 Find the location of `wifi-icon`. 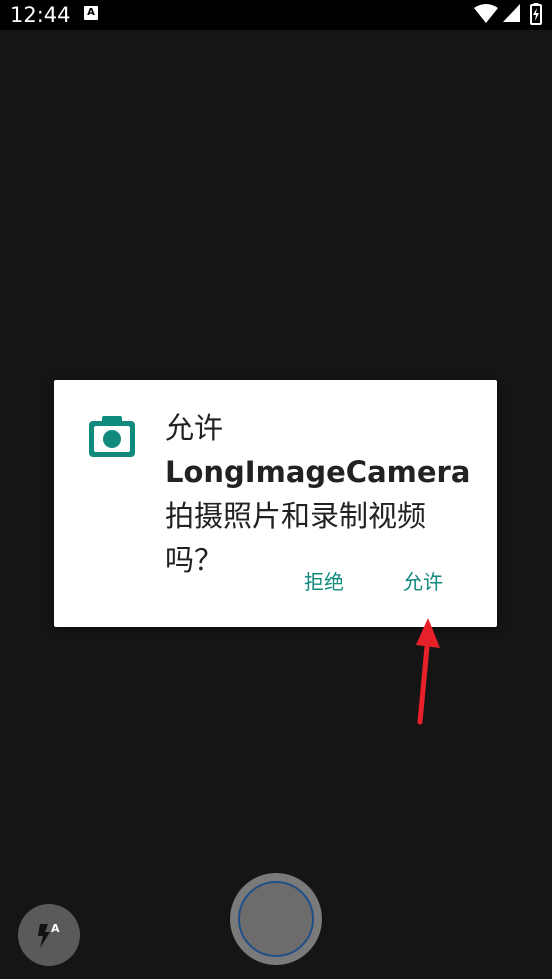

wifi-icon is located at coordinates (486, 13).